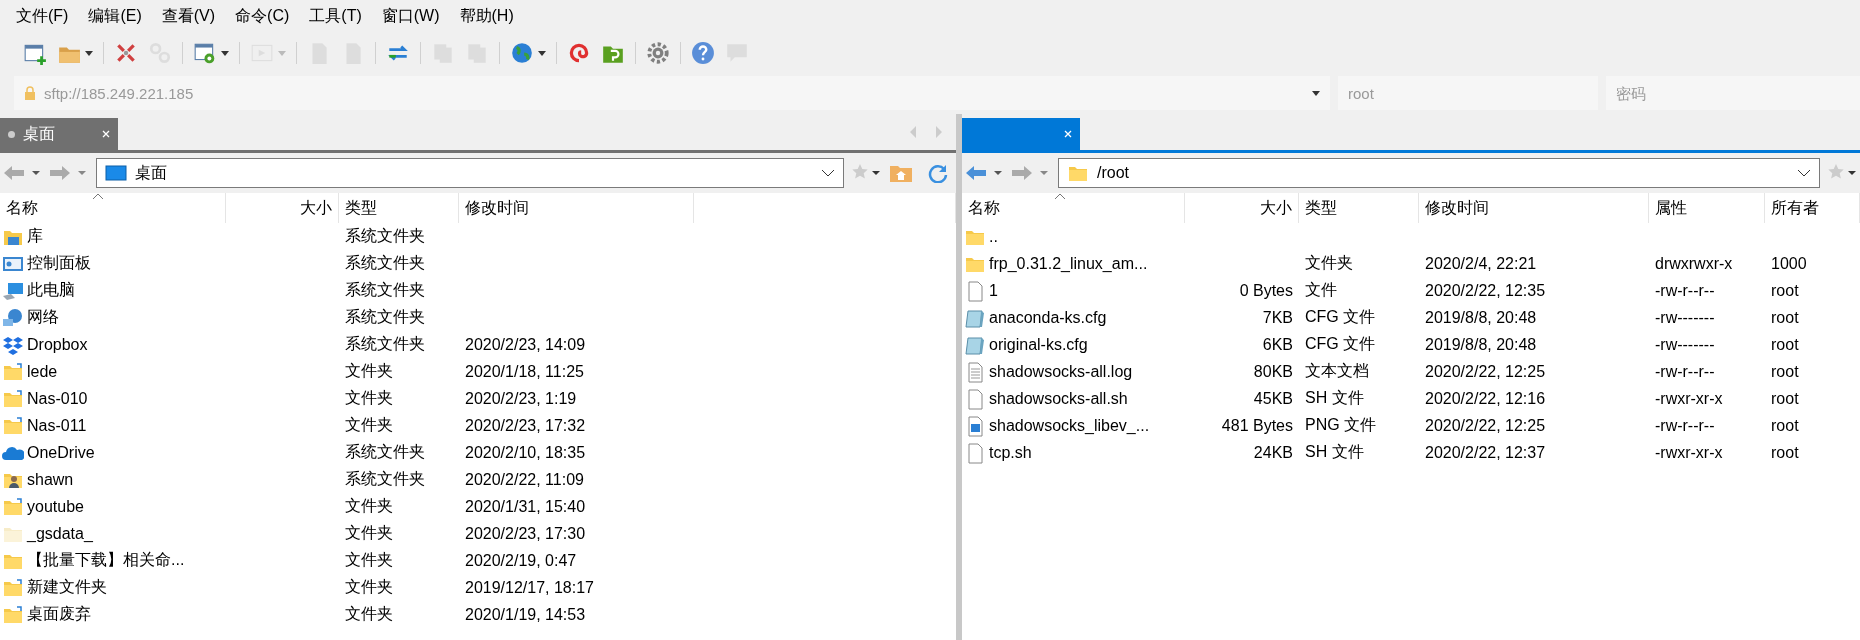  Describe the element at coordinates (1733, 93) in the screenshot. I see `password-field: 密码` at that location.